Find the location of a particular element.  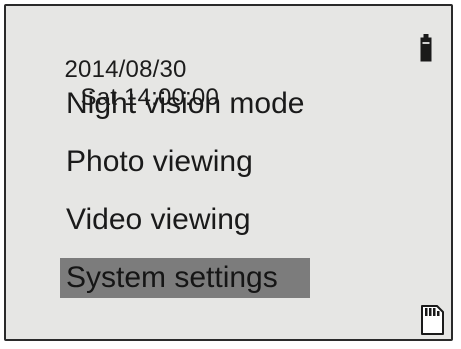

menu-item-photo-viewing: Photo viewing is located at coordinates (185, 162).